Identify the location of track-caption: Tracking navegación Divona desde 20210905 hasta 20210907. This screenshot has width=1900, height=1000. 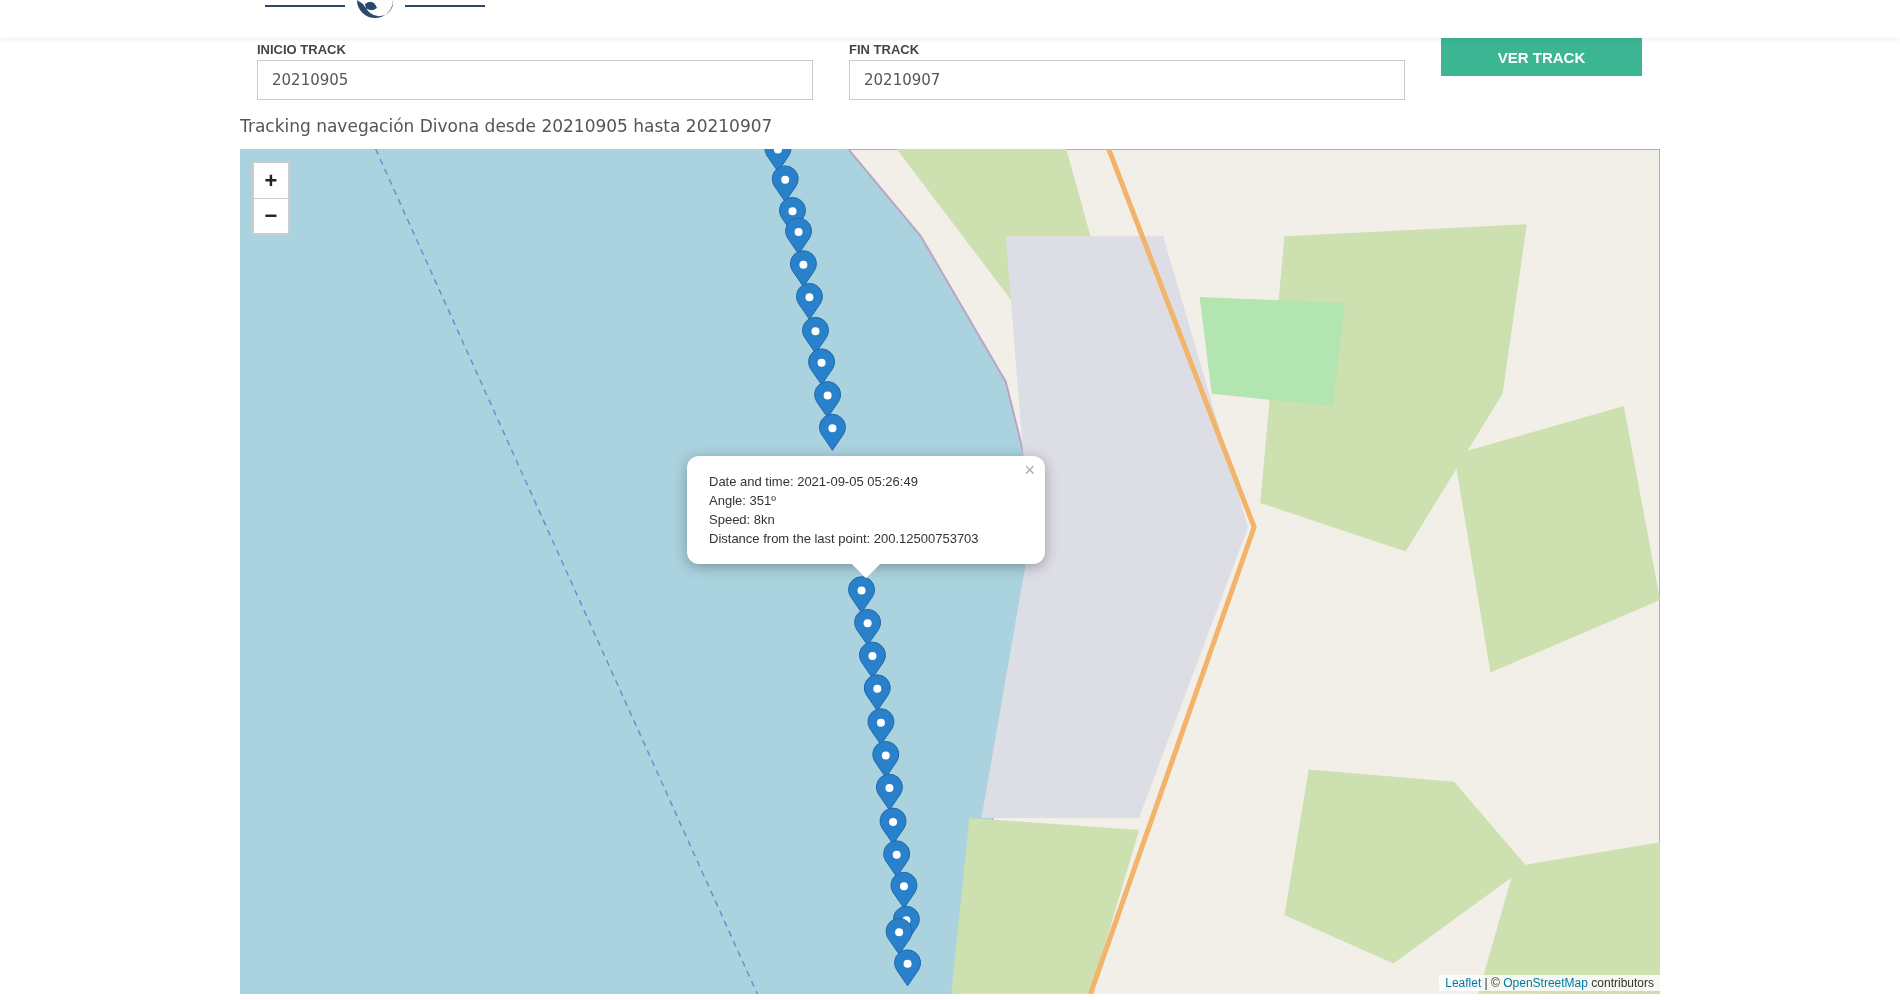
(507, 126).